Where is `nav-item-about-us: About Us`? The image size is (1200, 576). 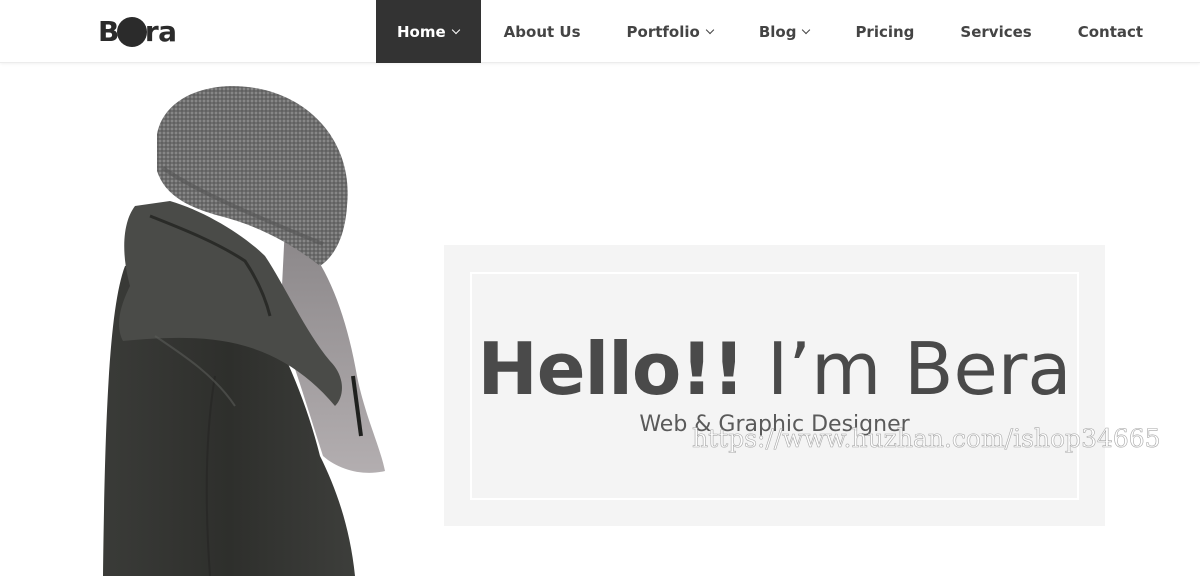 nav-item-about-us: About Us is located at coordinates (542, 31).